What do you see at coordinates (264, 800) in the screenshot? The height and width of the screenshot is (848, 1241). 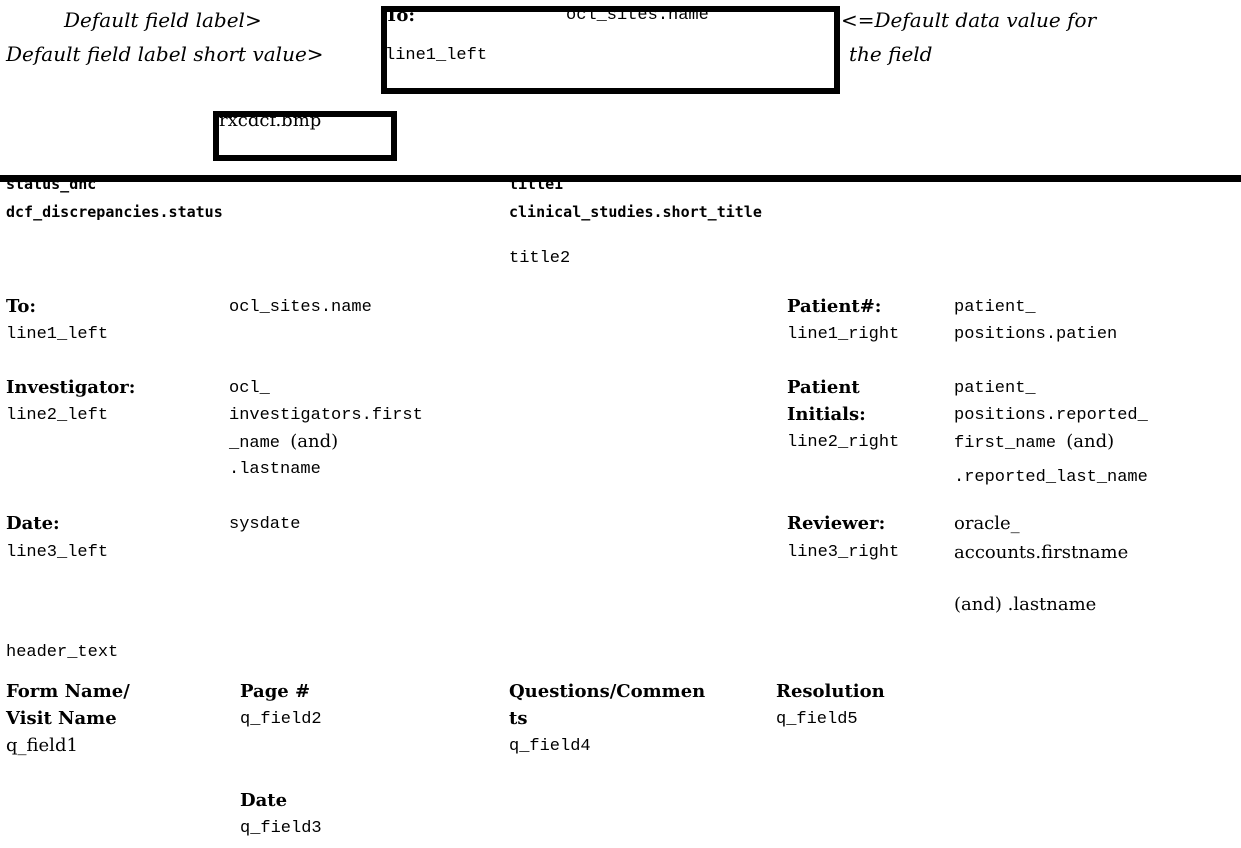 I see `date-column-header: Date` at bounding box center [264, 800].